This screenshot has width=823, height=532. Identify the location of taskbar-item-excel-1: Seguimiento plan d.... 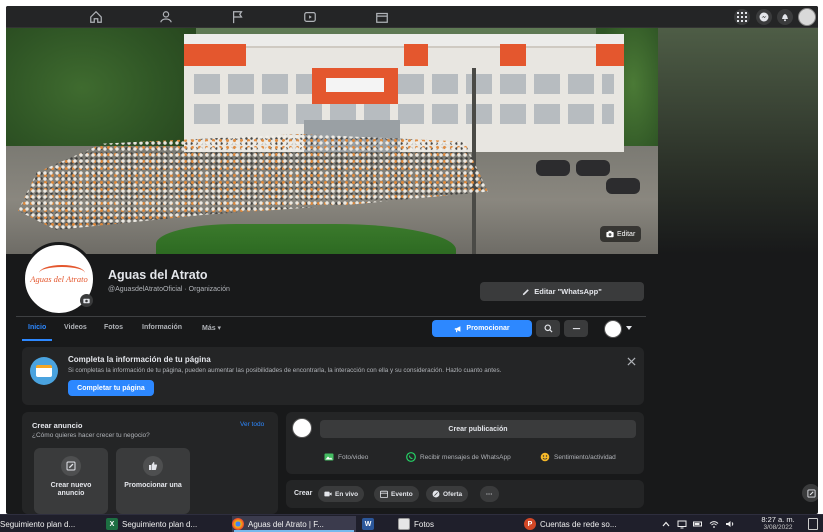
(49, 524).